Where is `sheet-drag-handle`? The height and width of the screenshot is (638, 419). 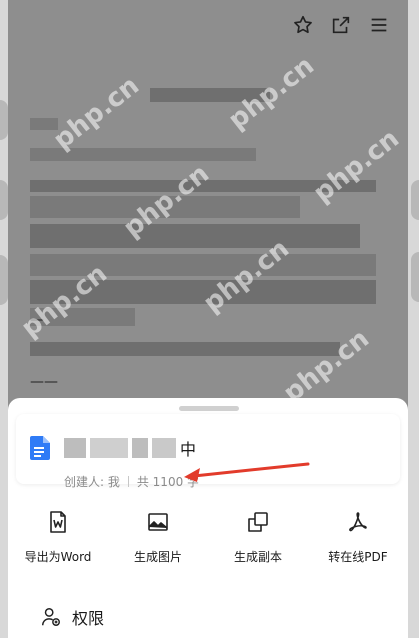 sheet-drag-handle is located at coordinates (209, 408).